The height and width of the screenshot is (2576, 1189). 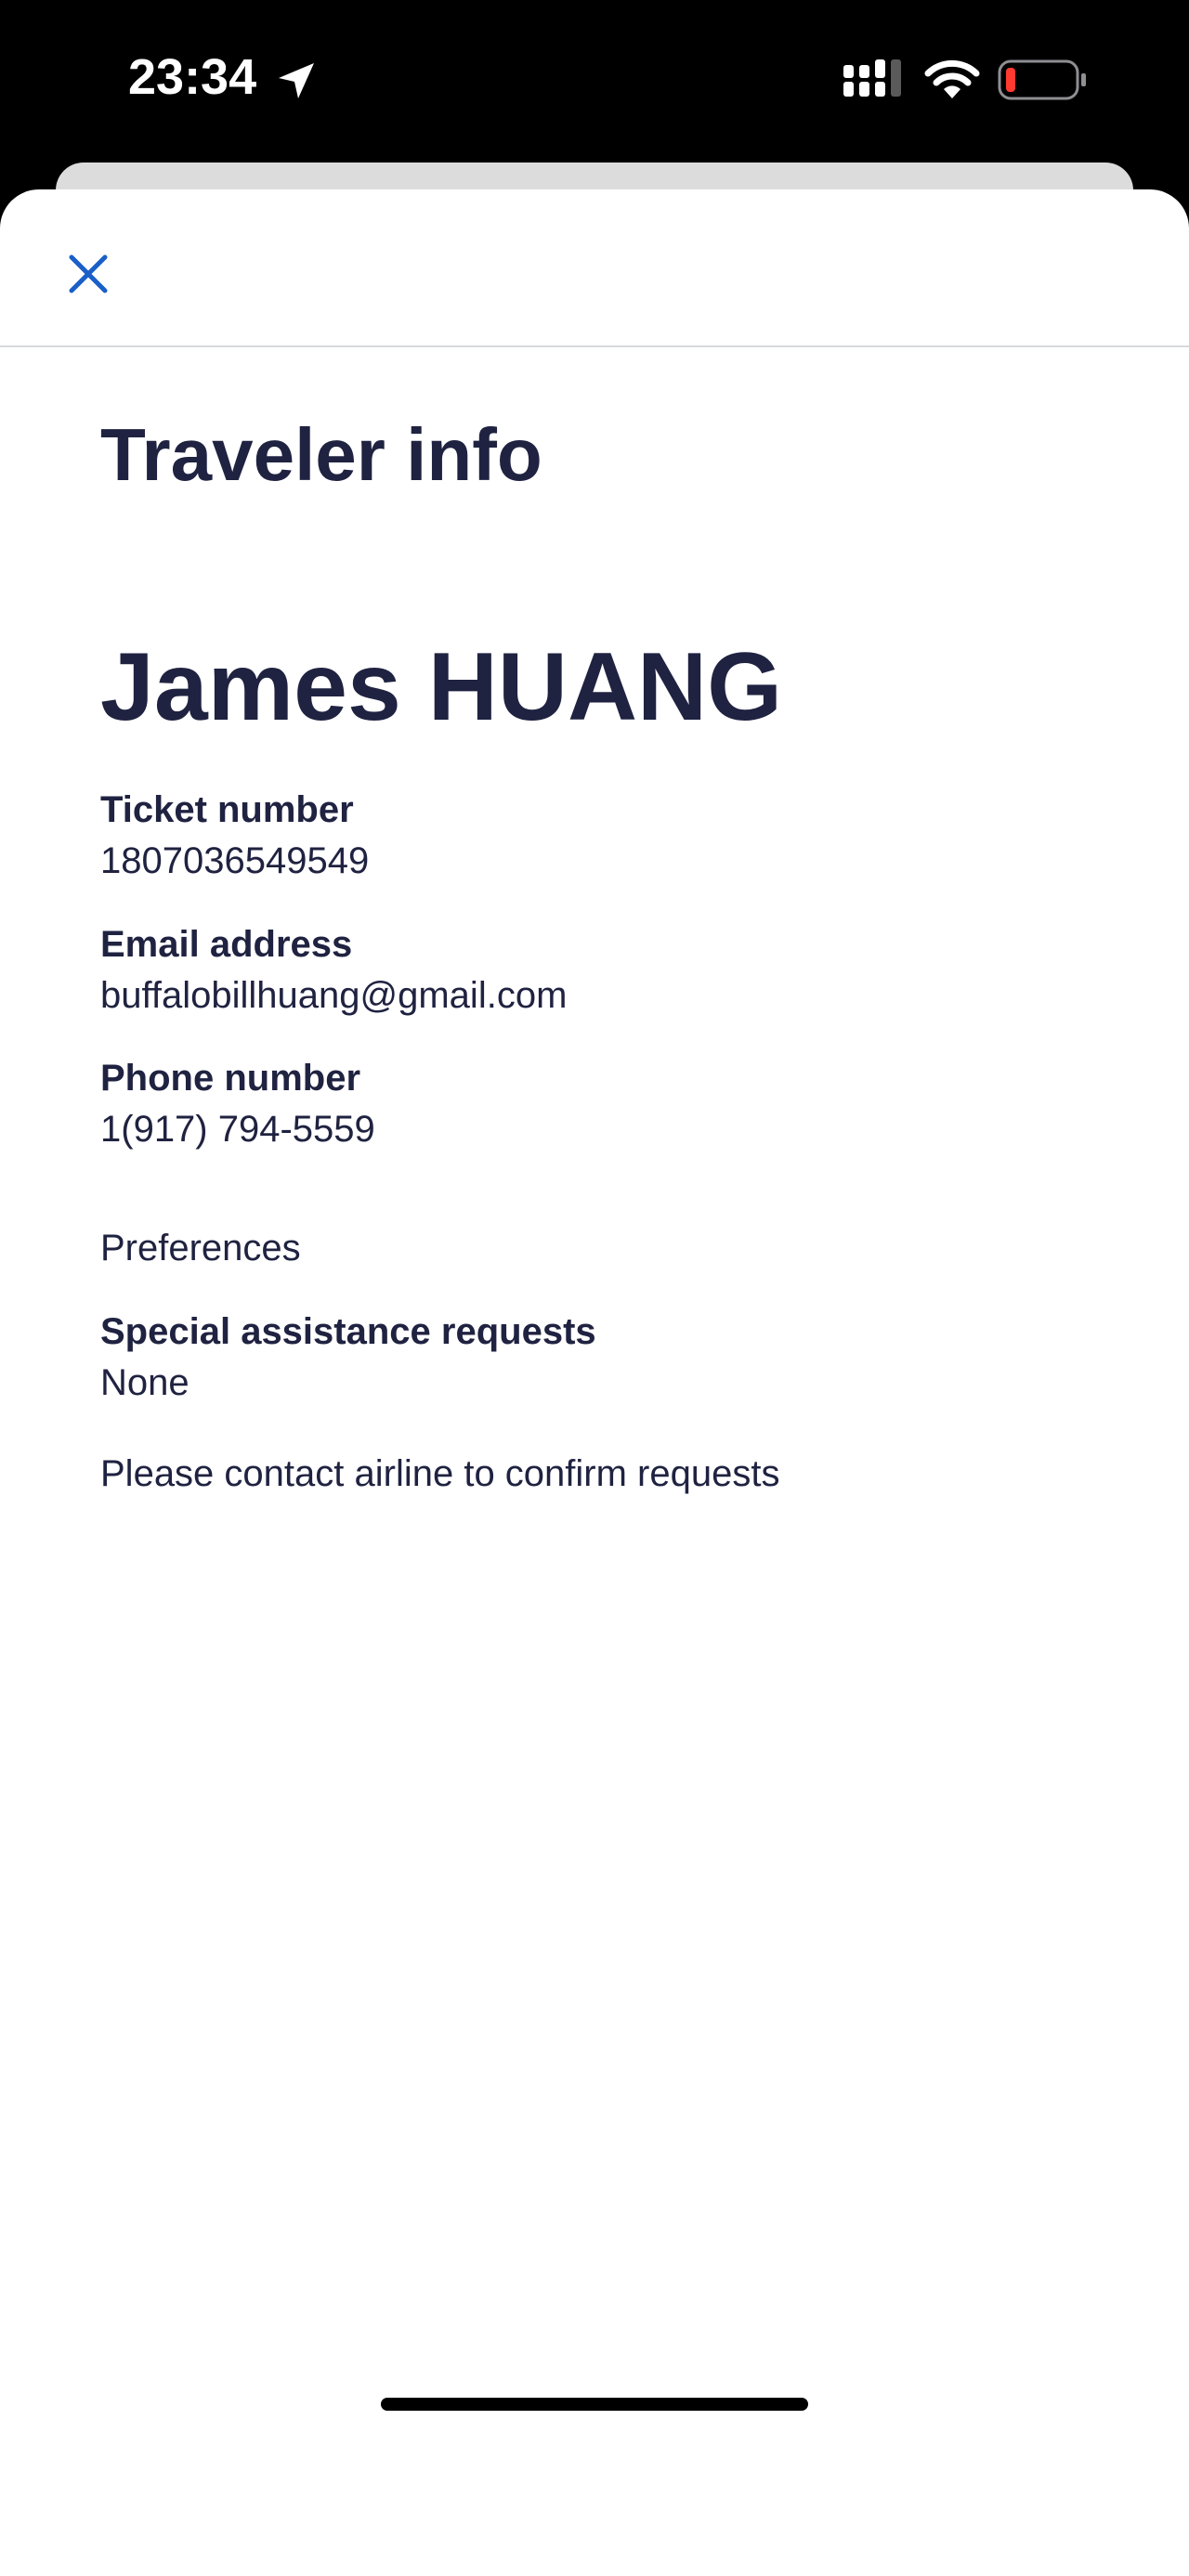 I want to click on location-arrow-icon, so click(x=296, y=81).